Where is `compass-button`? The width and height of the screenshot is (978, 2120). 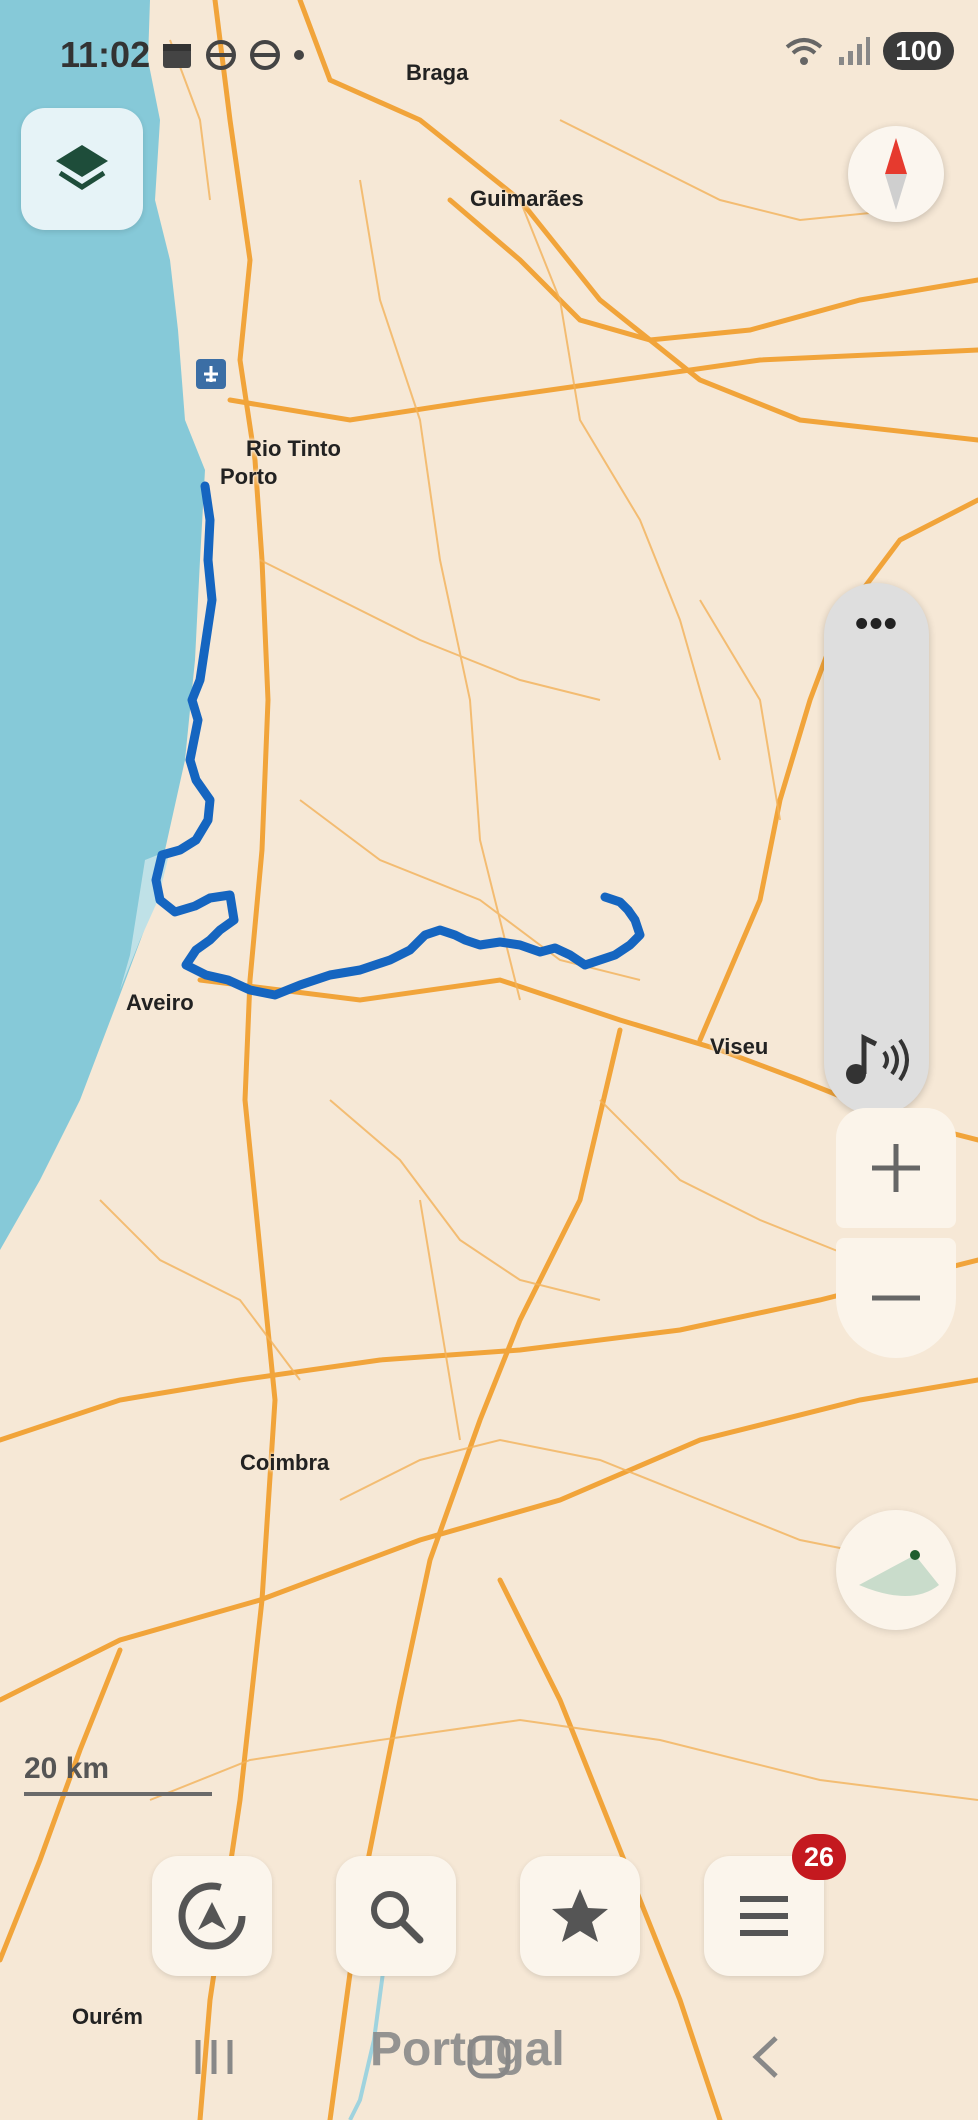
compass-button is located at coordinates (896, 174).